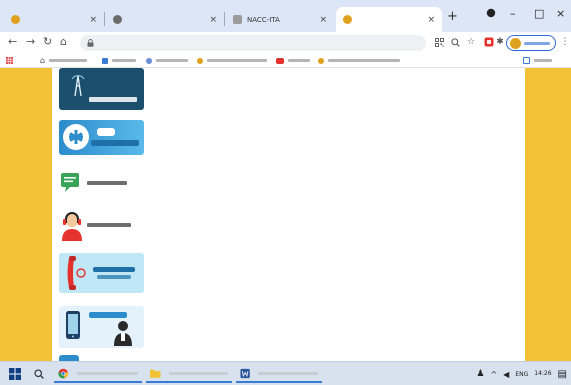  What do you see at coordinates (471, 42) in the screenshot?
I see `star-icon: ☆` at bounding box center [471, 42].